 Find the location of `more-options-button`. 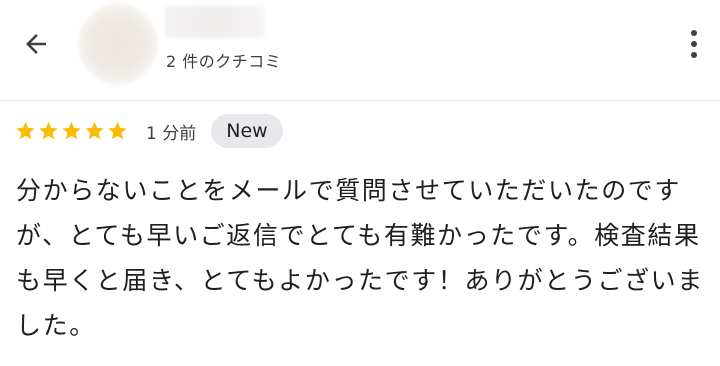

more-options-button is located at coordinates (694, 44).